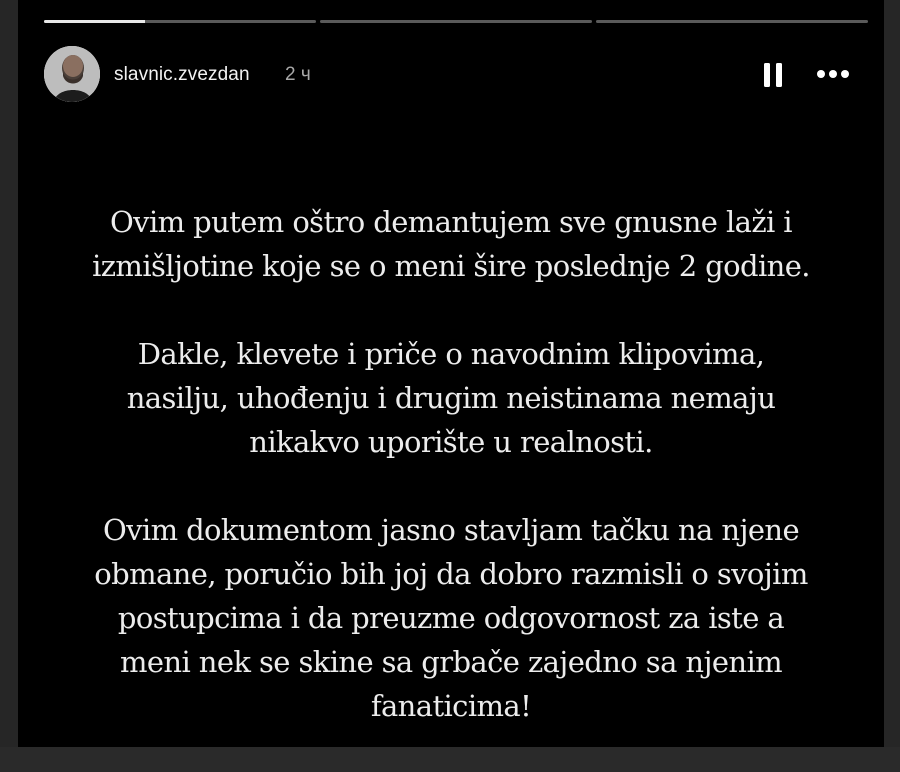 The image size is (900, 772). What do you see at coordinates (454, 74) in the screenshot?
I see `story-header: slavnic.zvezdan 2 ч` at bounding box center [454, 74].